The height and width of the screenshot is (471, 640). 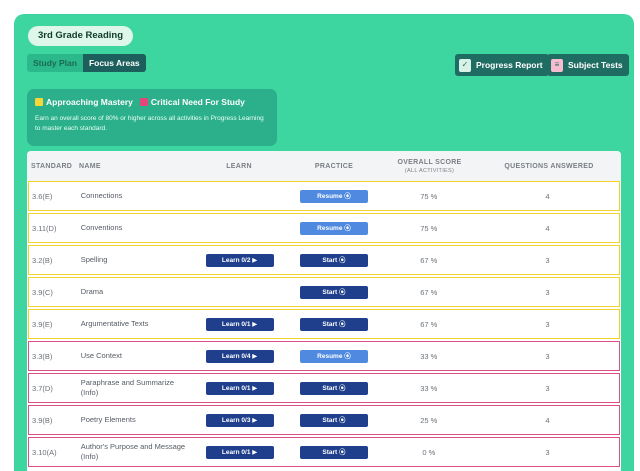 What do you see at coordinates (429, 162) in the screenshot?
I see `header-score-label: OVERALL SCORE` at bounding box center [429, 162].